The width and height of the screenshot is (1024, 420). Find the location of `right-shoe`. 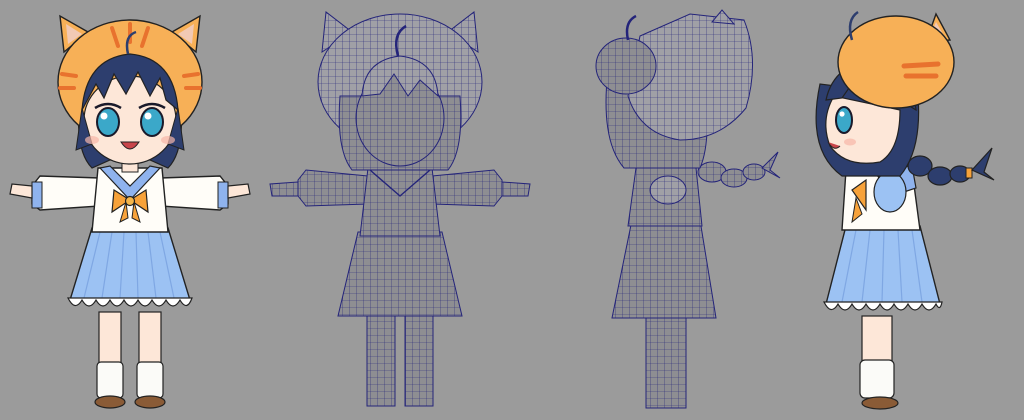

right-shoe is located at coordinates (150, 402).